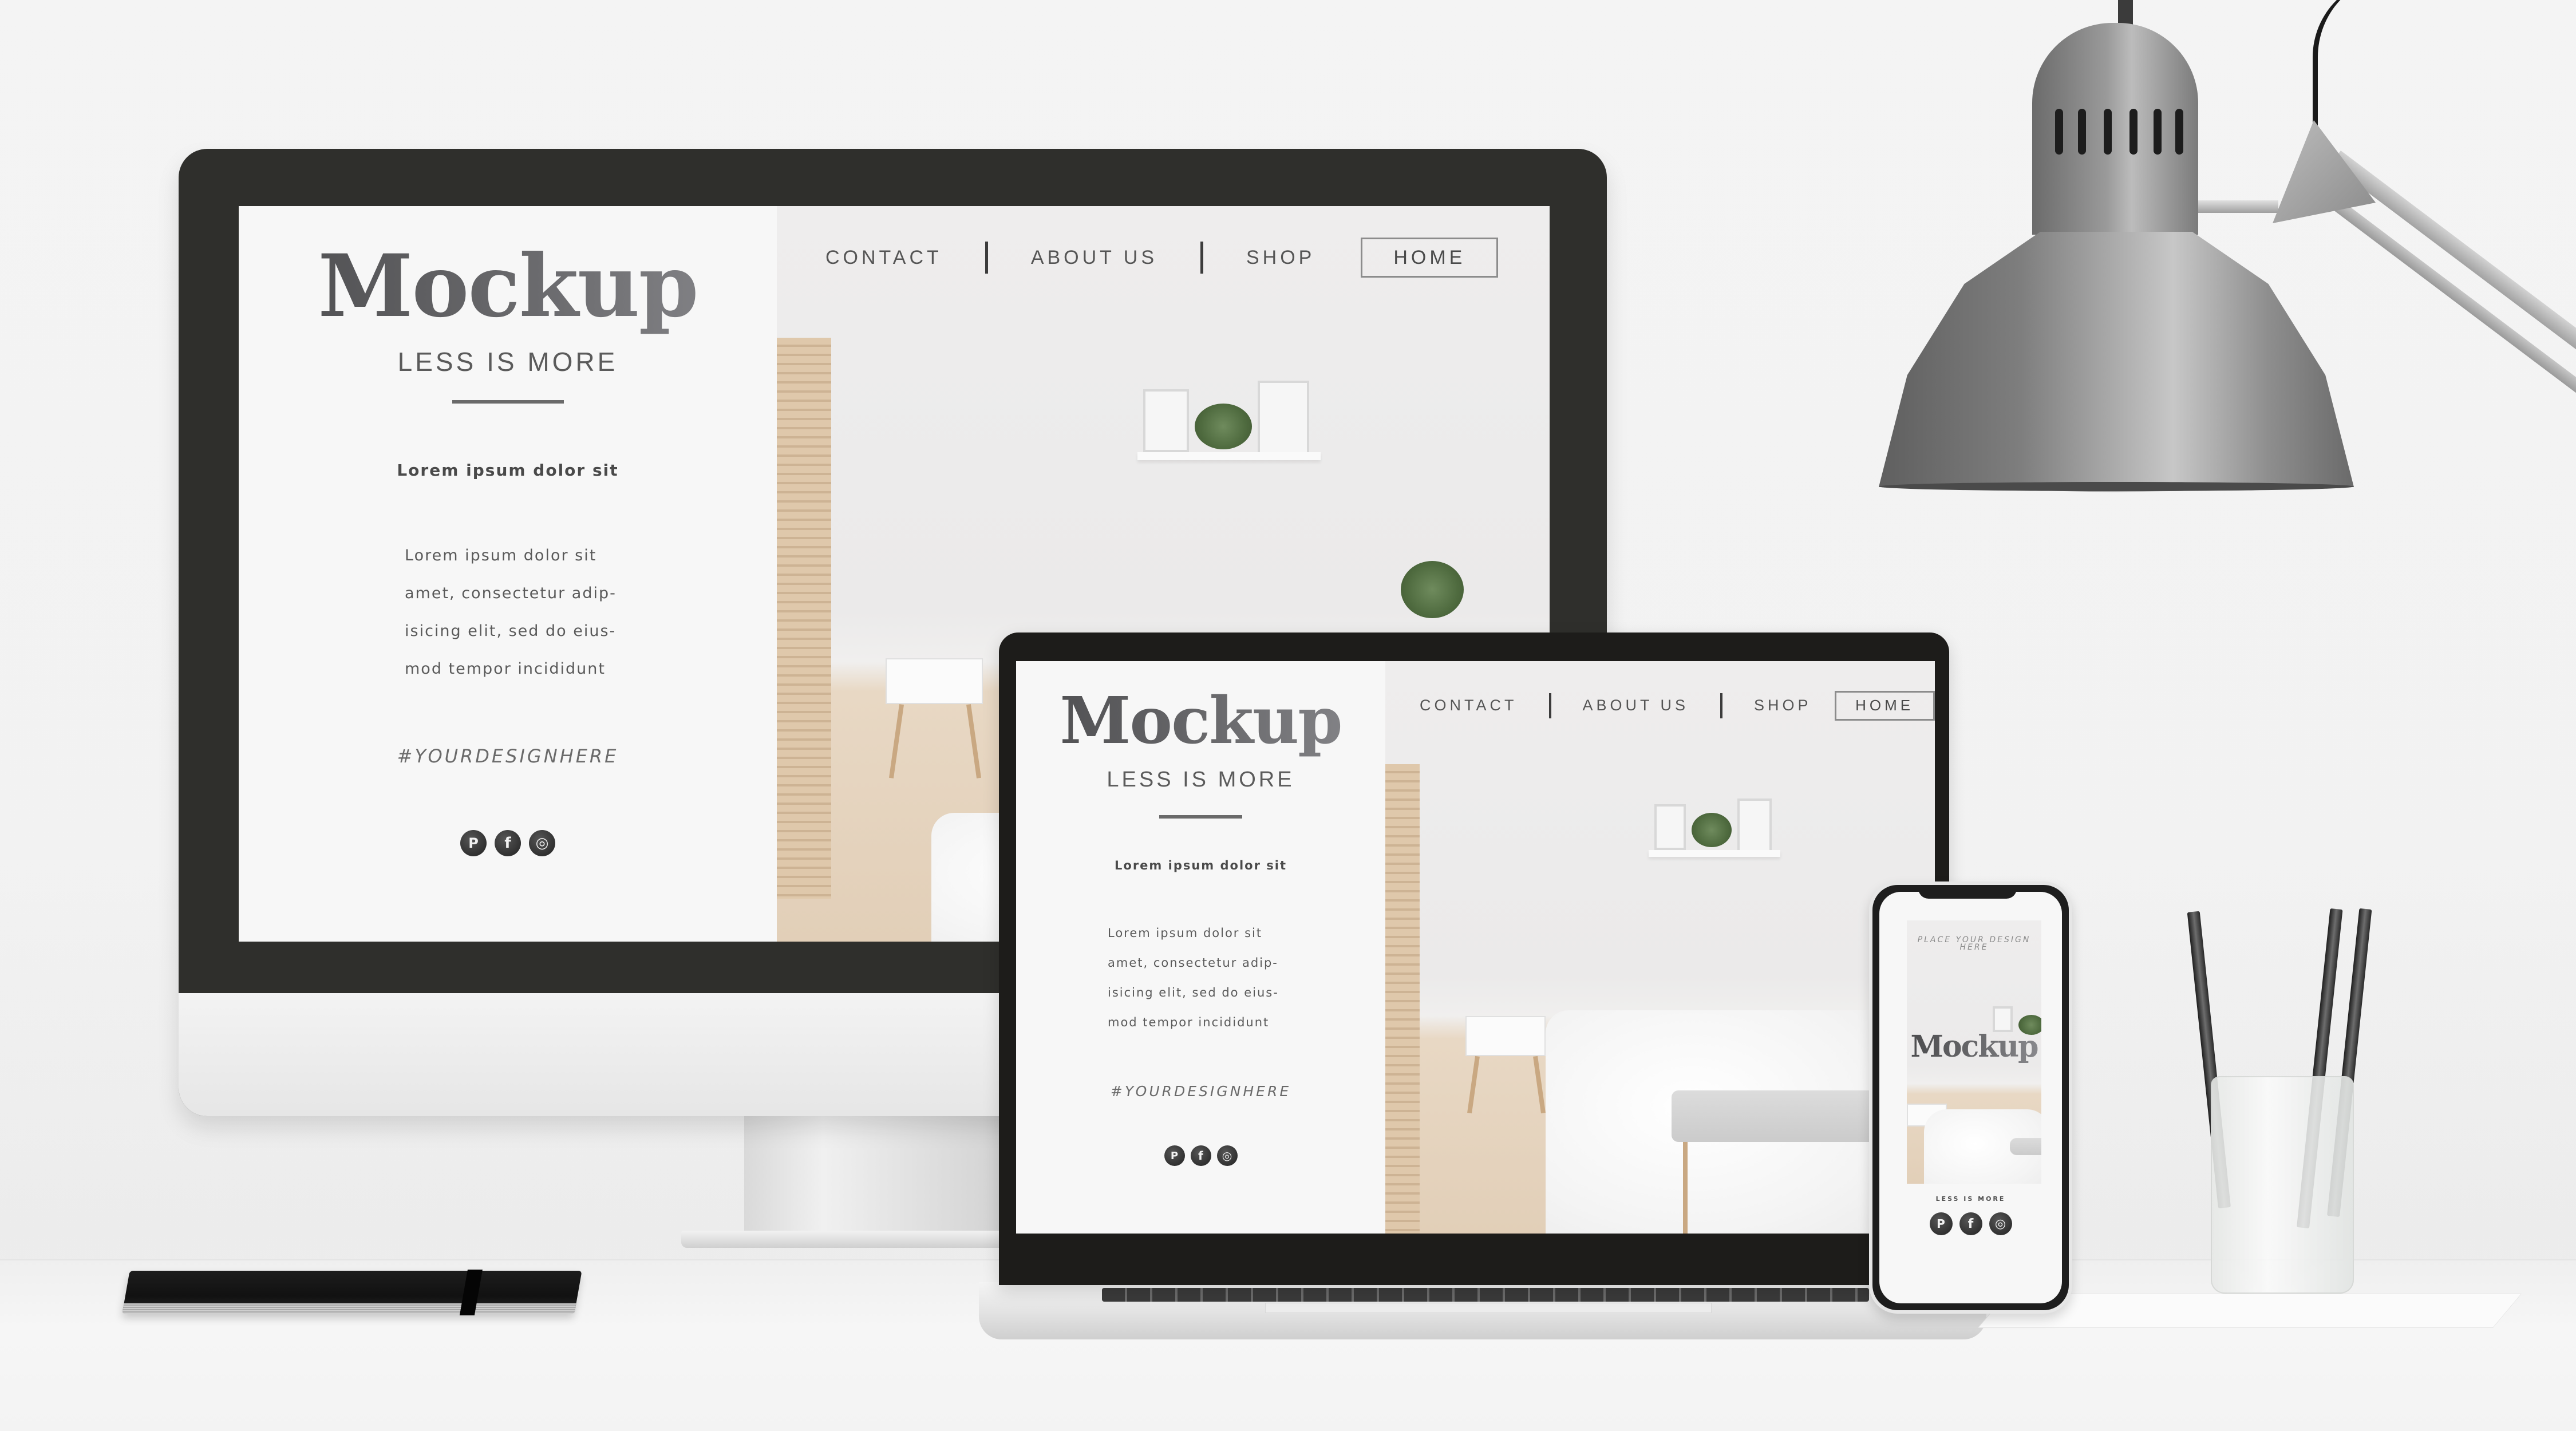 This screenshot has width=2576, height=1431. Describe the element at coordinates (1685, 1188) in the screenshot. I see `room-bench-leg` at that location.